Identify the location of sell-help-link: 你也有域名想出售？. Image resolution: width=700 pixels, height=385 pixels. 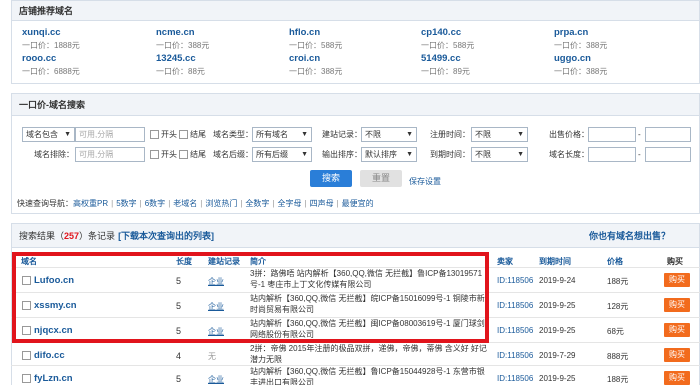
(629, 236).